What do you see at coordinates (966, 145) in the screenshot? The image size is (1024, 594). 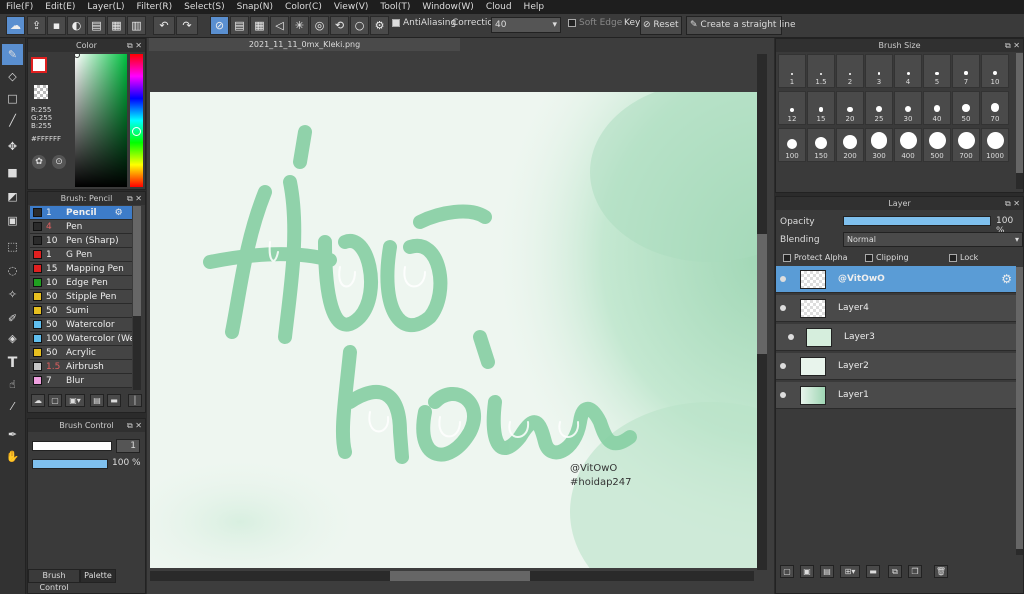 I see `brush-size-option: 700` at bounding box center [966, 145].